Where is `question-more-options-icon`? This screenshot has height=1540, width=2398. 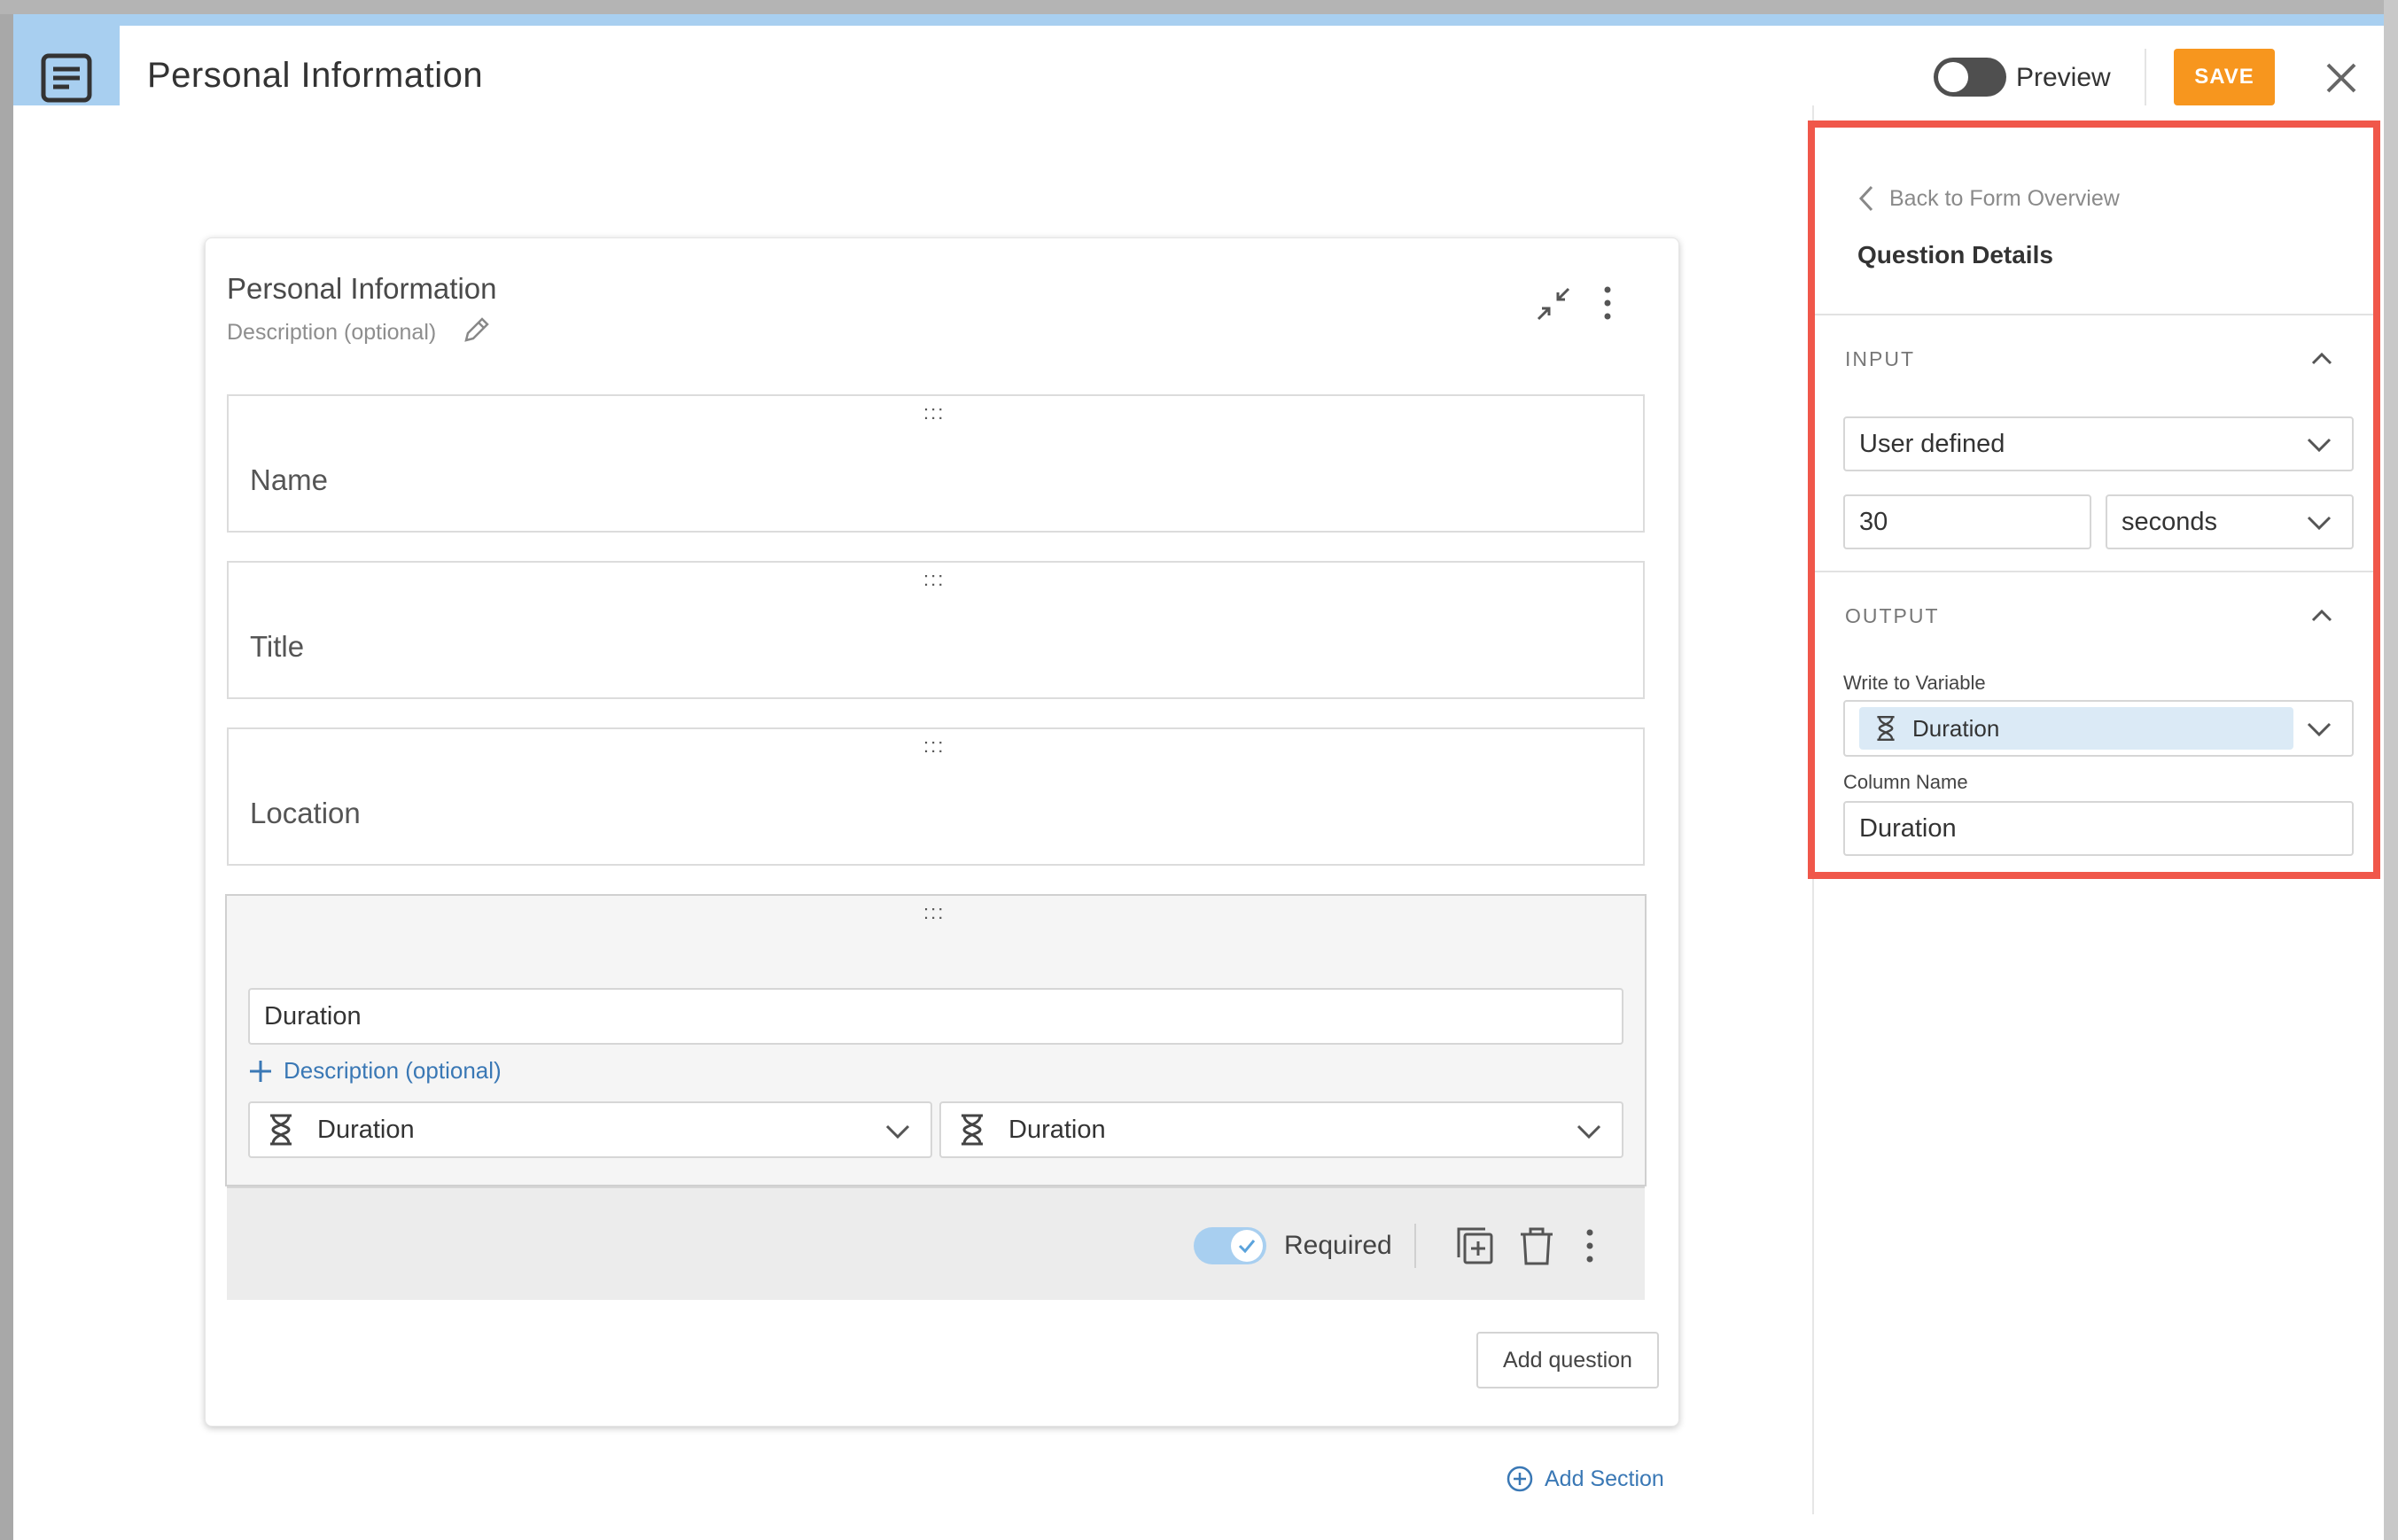 question-more-options-icon is located at coordinates (1589, 1245).